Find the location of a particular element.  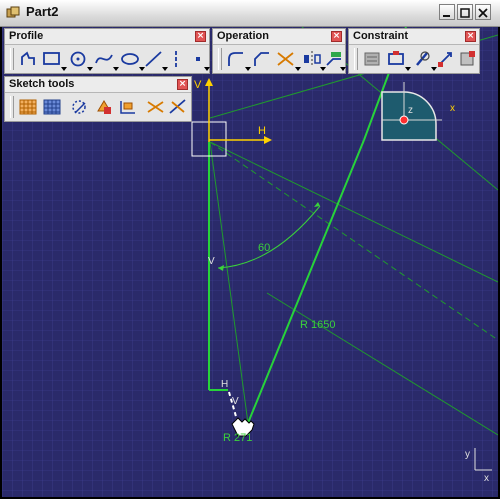

project-3d-tool-icon is located at coordinates (334, 59).